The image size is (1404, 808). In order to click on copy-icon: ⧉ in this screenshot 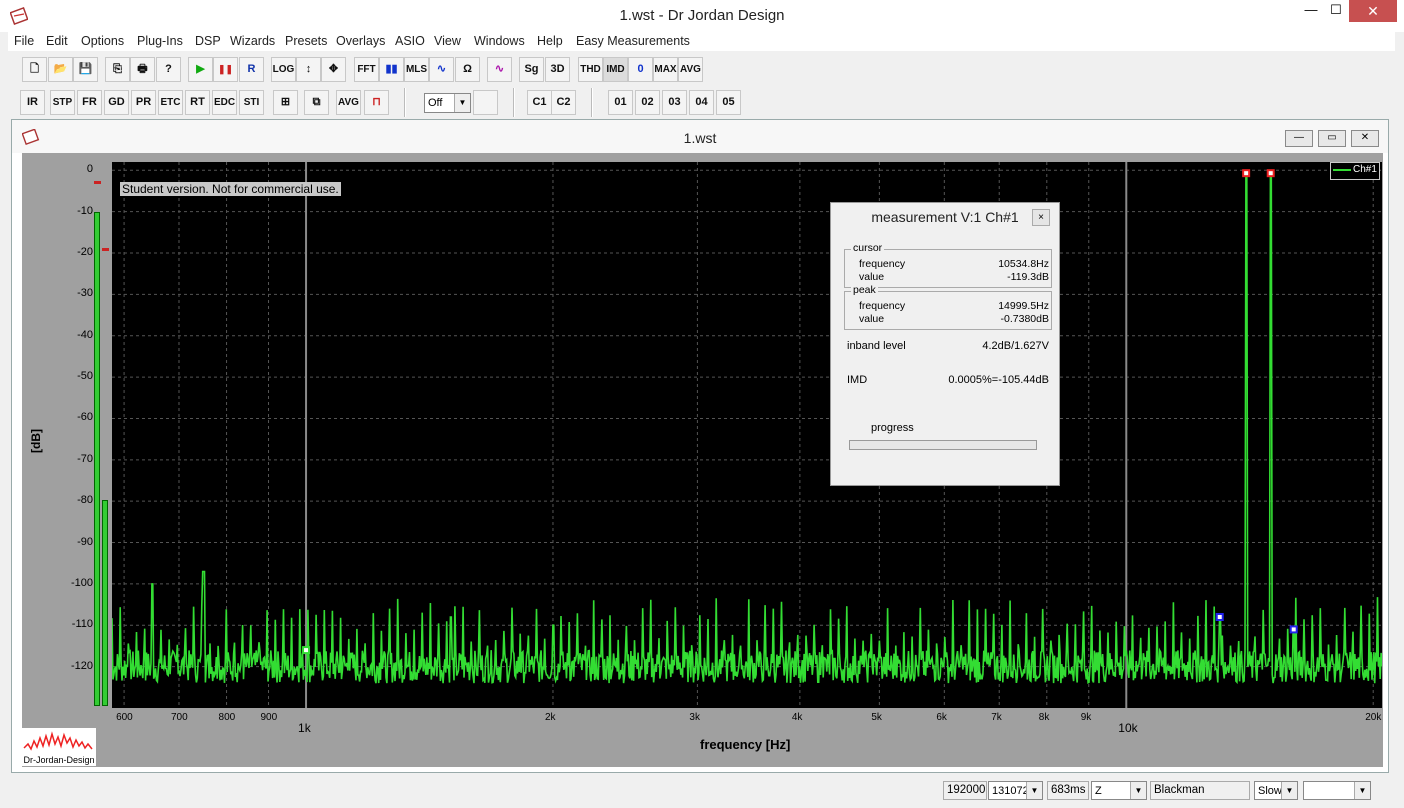, I will do `click(316, 102)`.